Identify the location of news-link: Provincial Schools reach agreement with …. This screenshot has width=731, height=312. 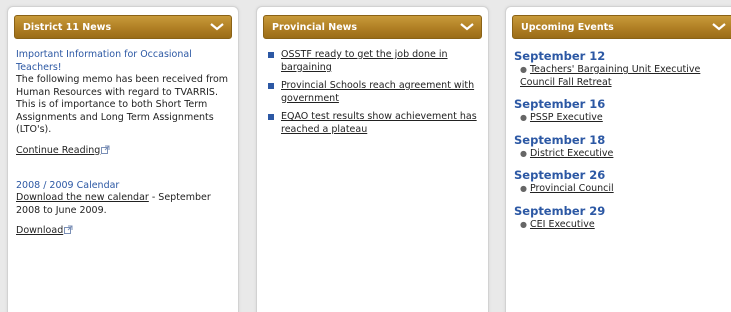
(377, 92).